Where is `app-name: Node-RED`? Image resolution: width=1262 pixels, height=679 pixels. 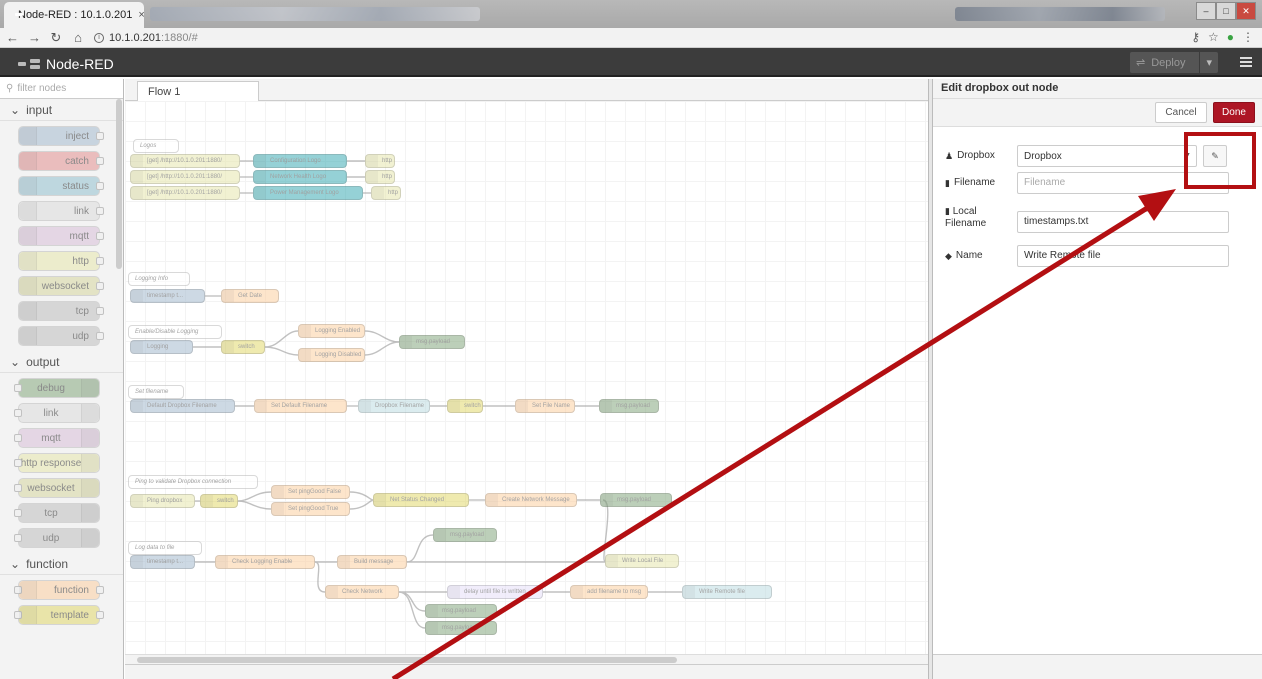
app-name: Node-RED is located at coordinates (80, 64).